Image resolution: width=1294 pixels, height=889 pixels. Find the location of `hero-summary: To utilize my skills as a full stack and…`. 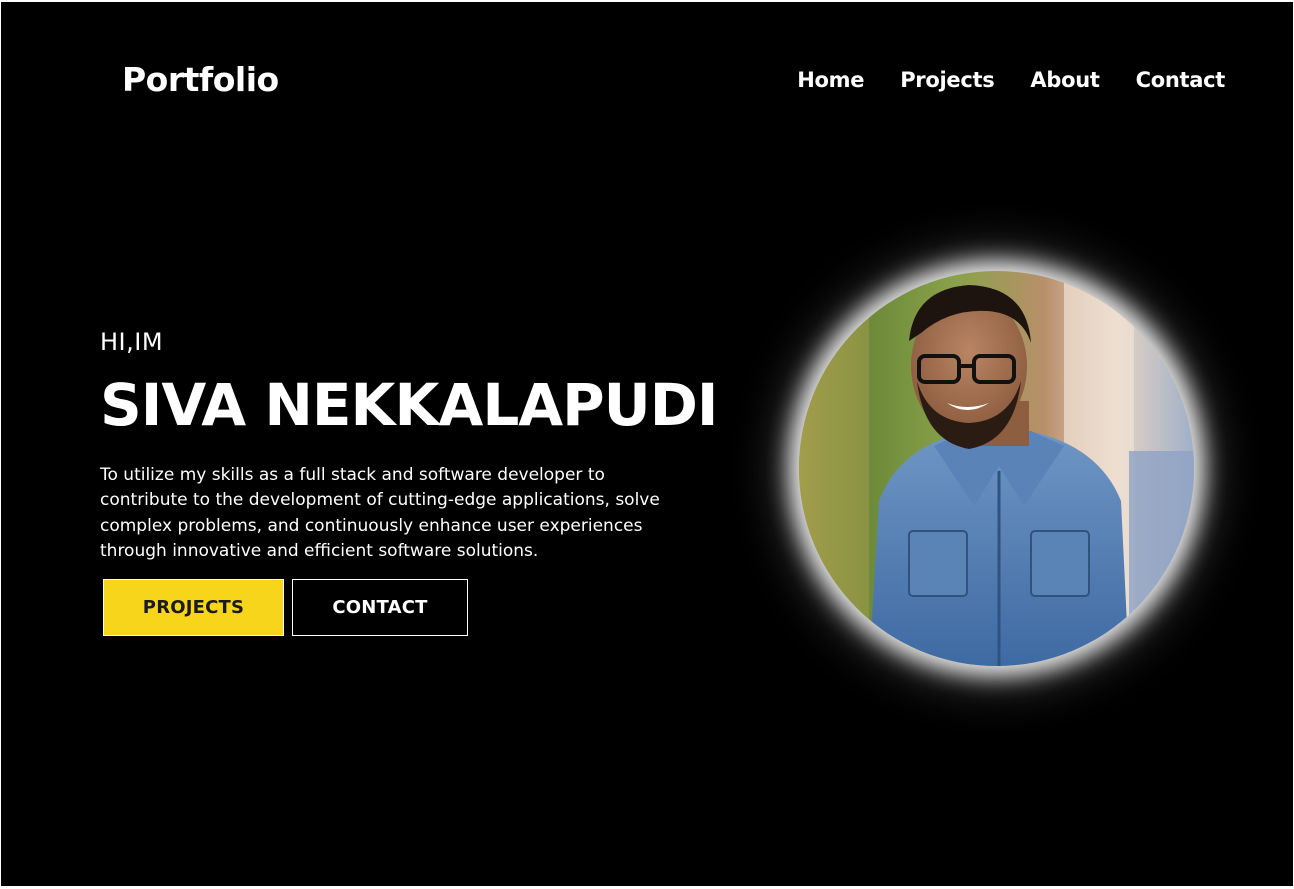

hero-summary: To utilize my skills as a full stack and… is located at coordinates (380, 513).